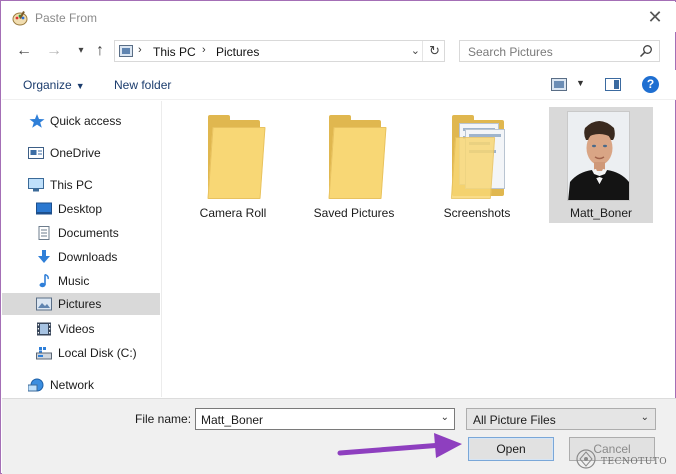 Image resolution: width=676 pixels, height=474 pixels. I want to click on arrow-left-icon: ←, so click(24, 50).